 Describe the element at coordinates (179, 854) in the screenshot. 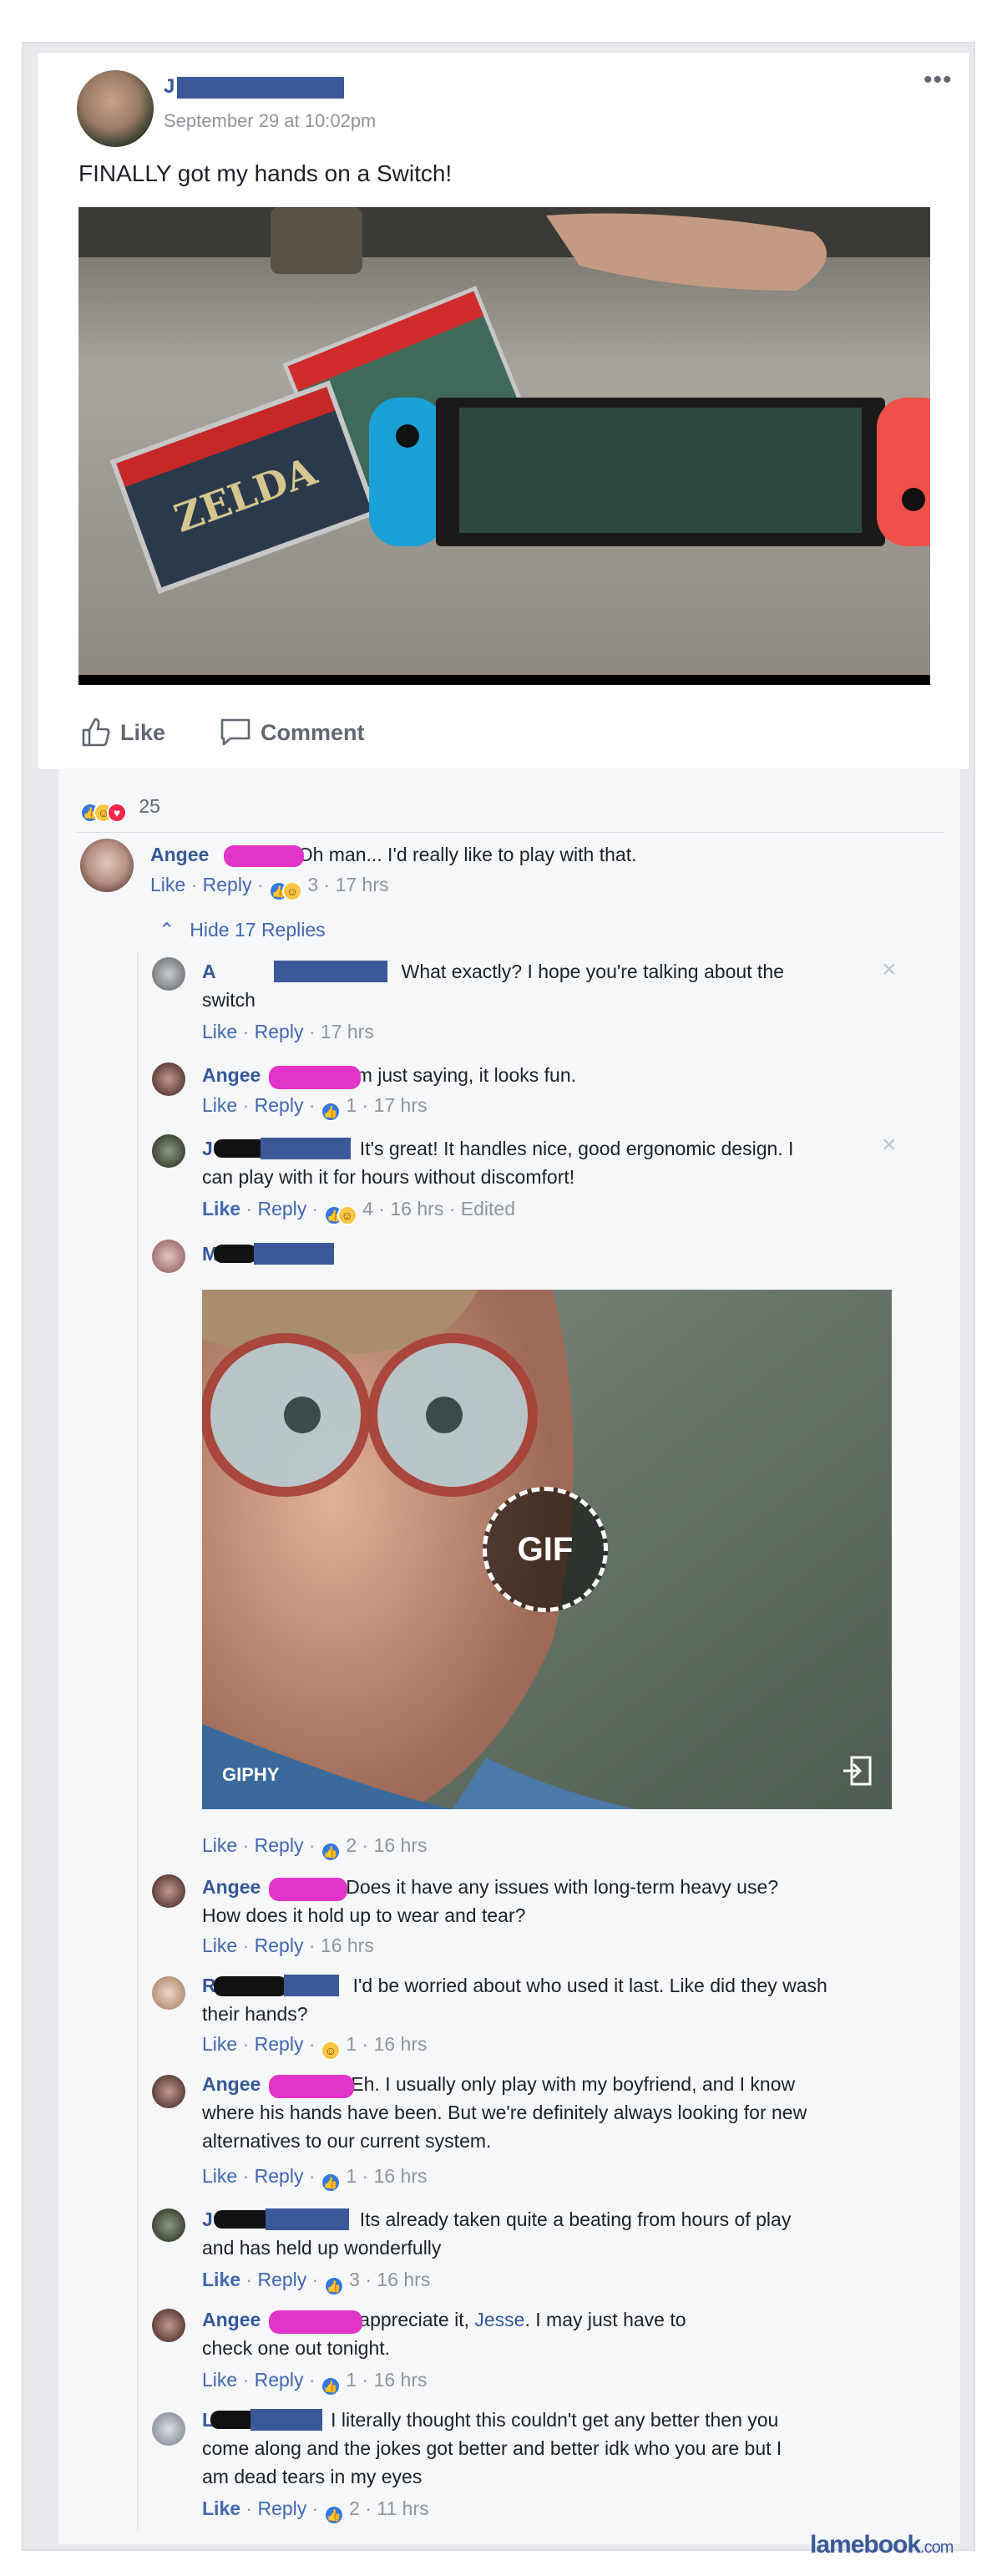

I see `top-comment-author: Angee` at that location.